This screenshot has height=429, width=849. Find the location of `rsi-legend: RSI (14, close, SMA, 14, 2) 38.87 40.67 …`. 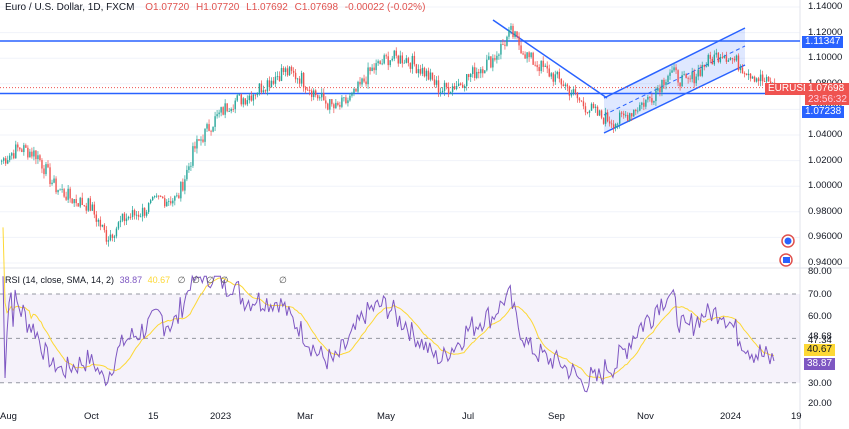

rsi-legend: RSI (14, close, SMA, 14, 2) 38.87 40.67 … is located at coordinates (146, 280).